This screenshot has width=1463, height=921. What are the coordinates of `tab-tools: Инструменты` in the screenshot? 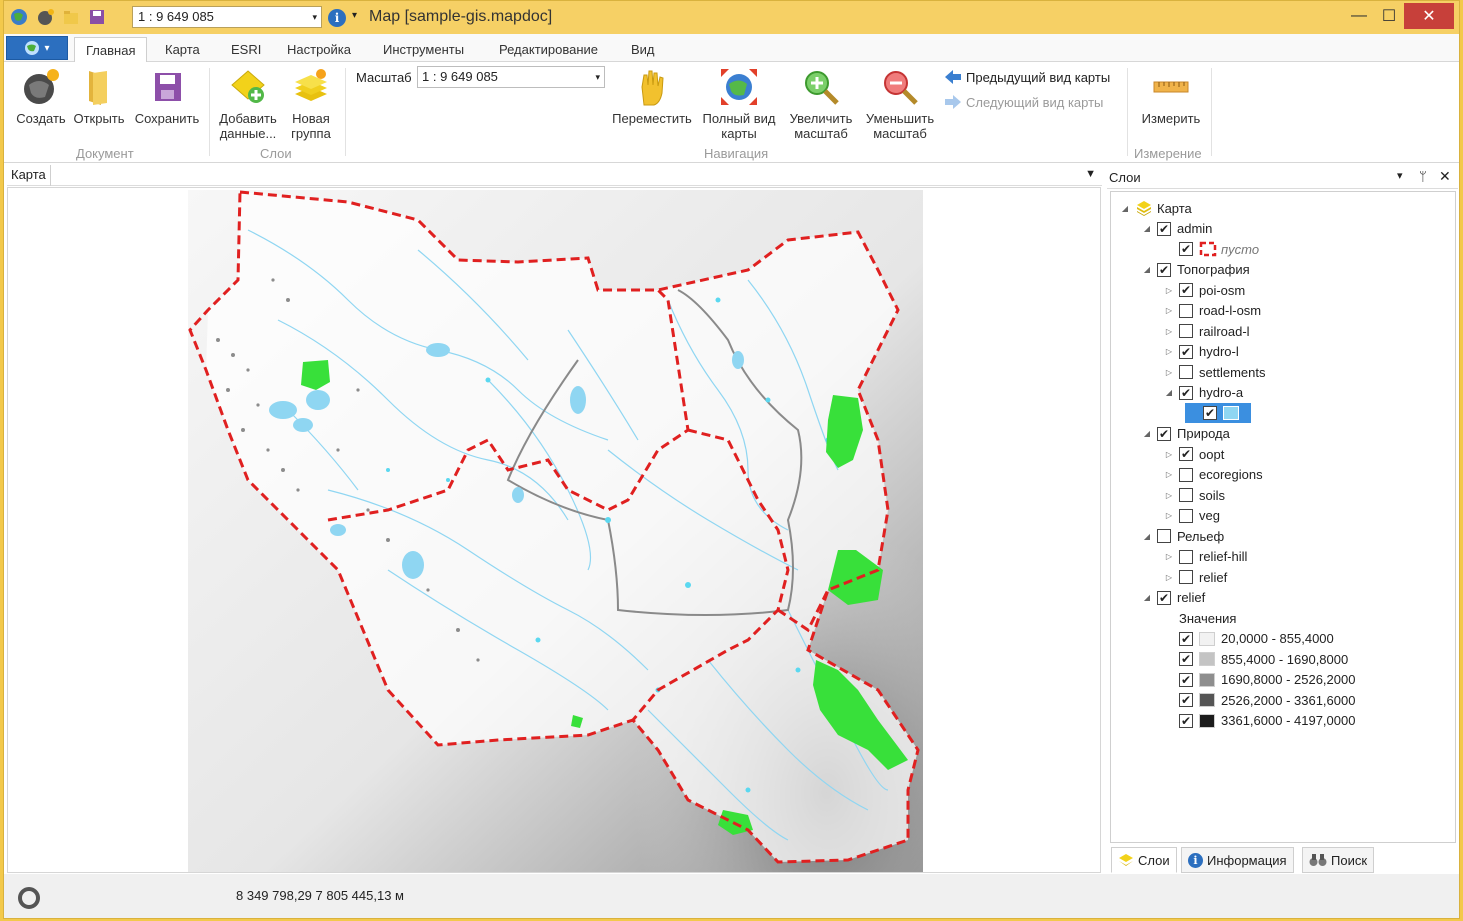 It's located at (423, 50).